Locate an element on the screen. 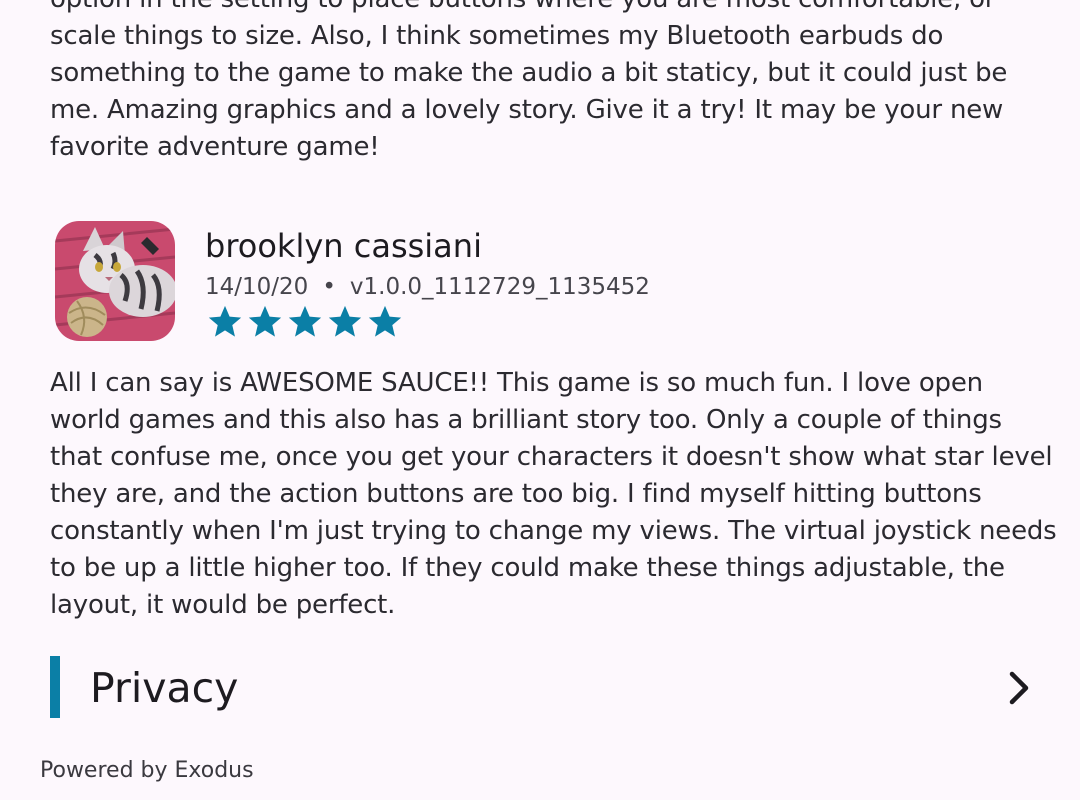 The image size is (1080, 800). review-date: 14/10/20 is located at coordinates (257, 287).